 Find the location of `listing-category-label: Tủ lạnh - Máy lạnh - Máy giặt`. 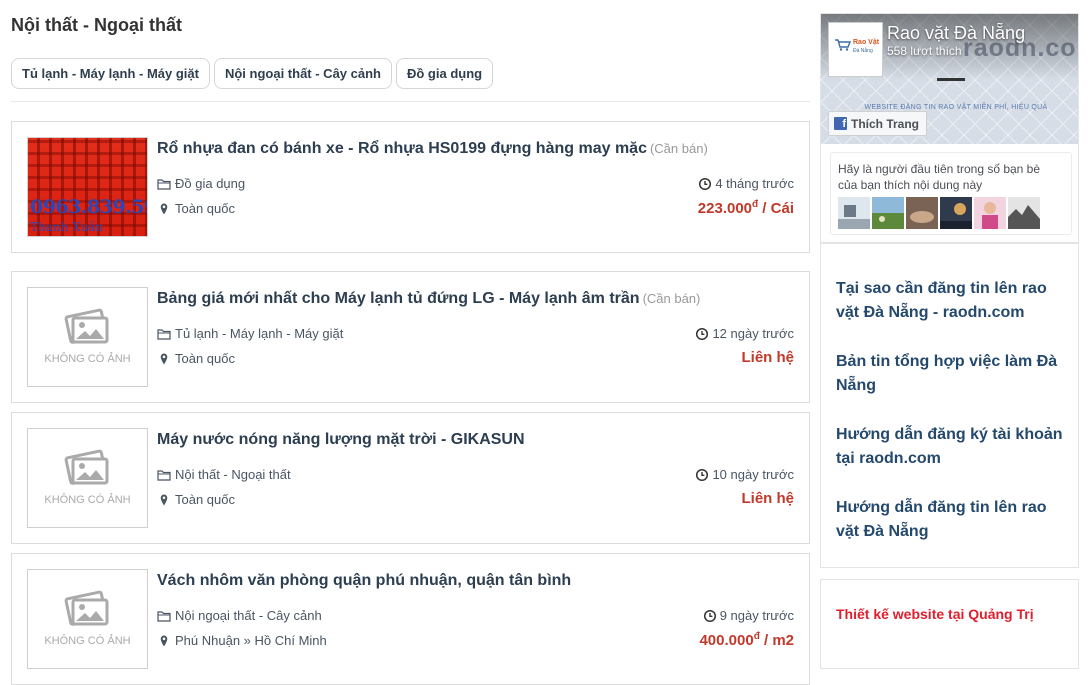

listing-category-label: Tủ lạnh - Máy lạnh - Máy giặt is located at coordinates (259, 333).